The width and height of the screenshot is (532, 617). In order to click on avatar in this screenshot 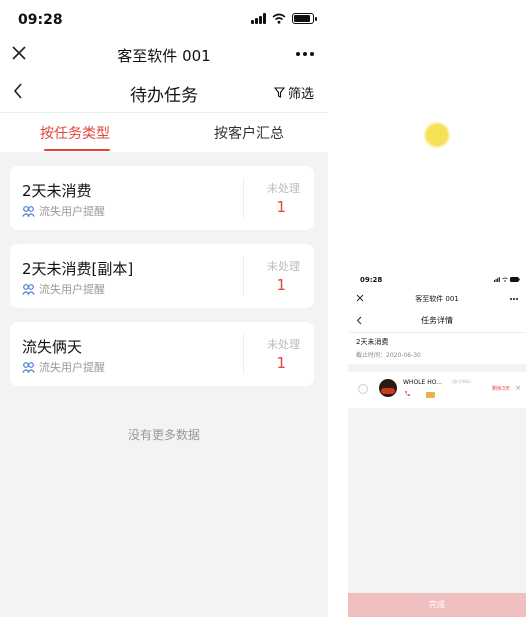, I will do `click(388, 388)`.